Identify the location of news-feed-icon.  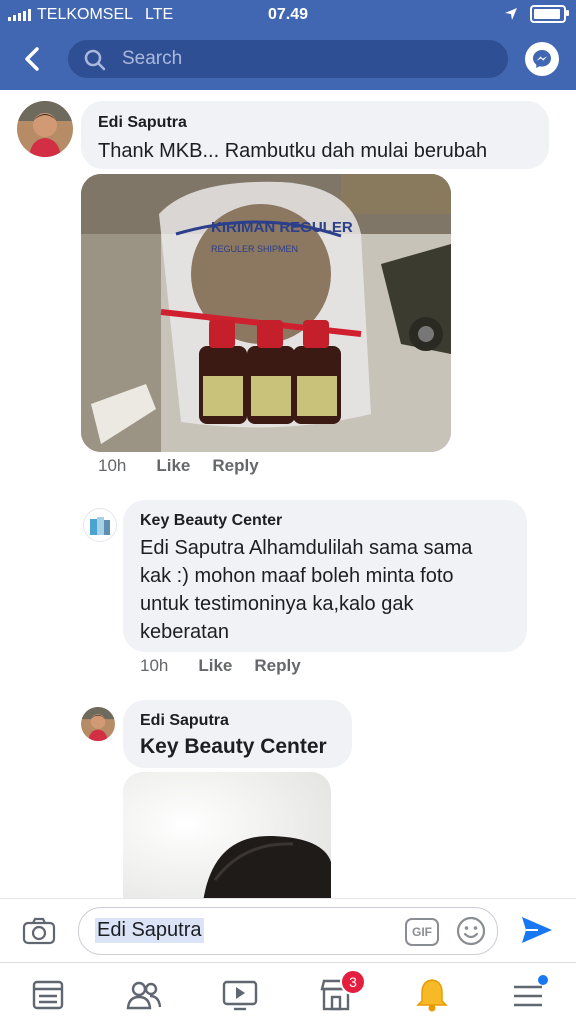
(48, 995).